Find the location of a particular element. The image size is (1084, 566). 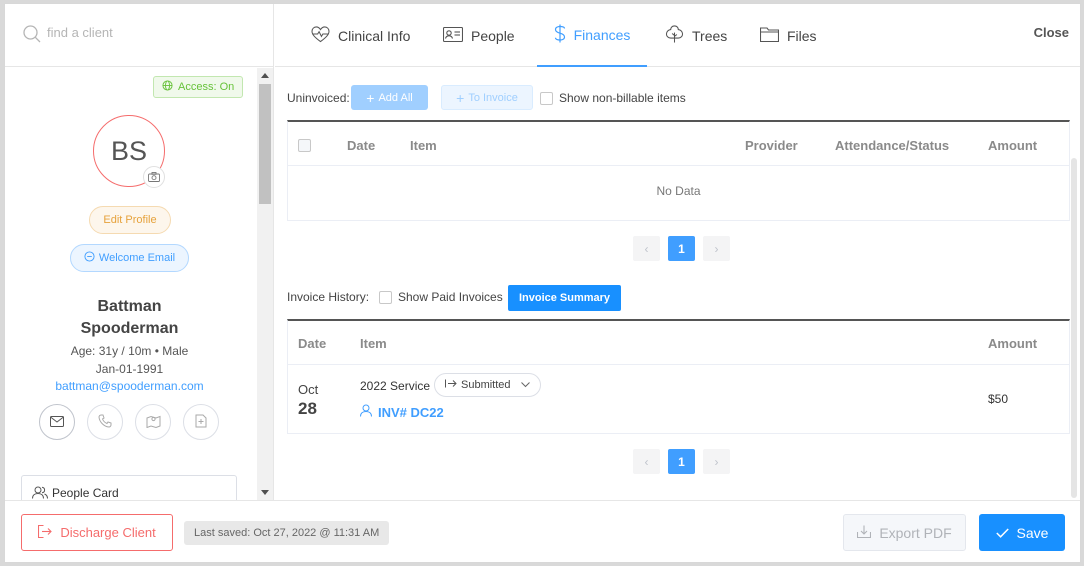

tab-trees: Trees is located at coordinates (696, 35).